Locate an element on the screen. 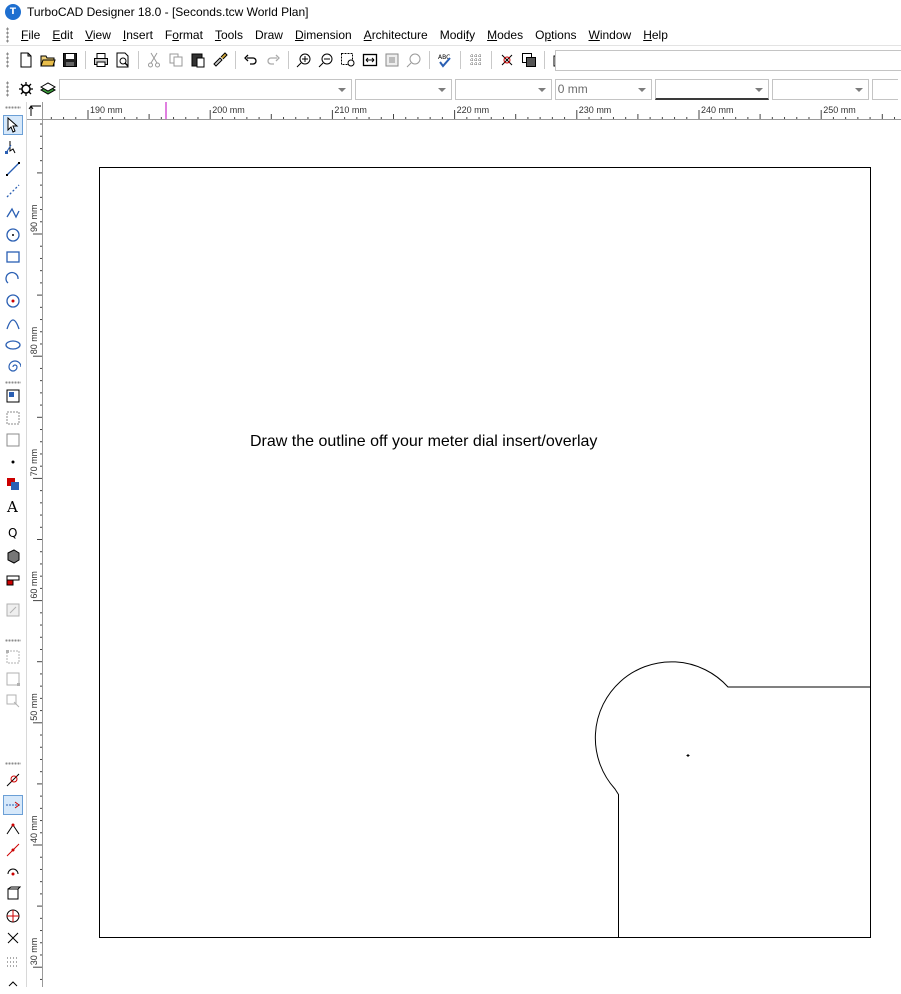 This screenshot has width=901, height=994. block-insert-tool is located at coordinates (13, 396).